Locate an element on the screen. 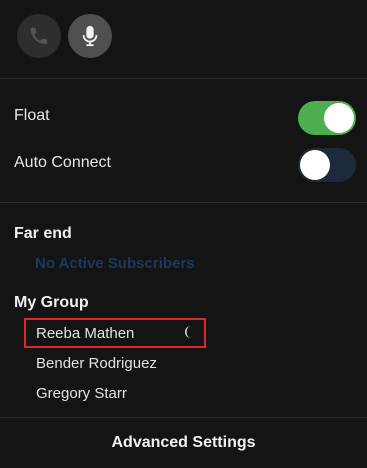 The height and width of the screenshot is (468, 367). microphone-icon is located at coordinates (90, 36).